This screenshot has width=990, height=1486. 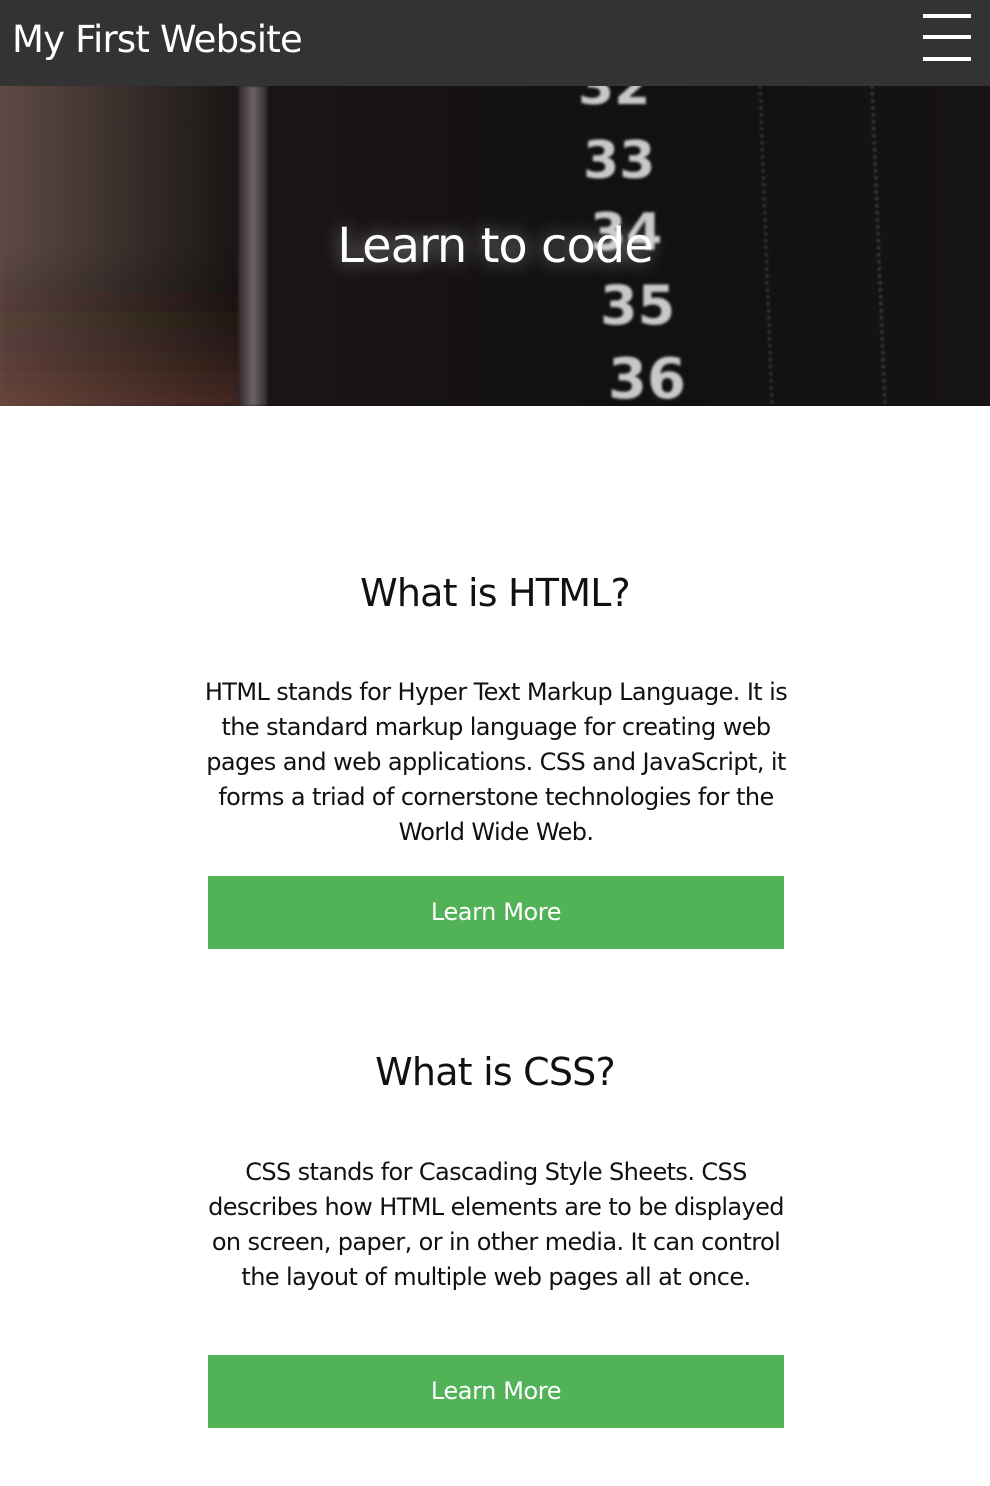 I want to click on section-title: What is CSS?, so click(x=495, y=1072).